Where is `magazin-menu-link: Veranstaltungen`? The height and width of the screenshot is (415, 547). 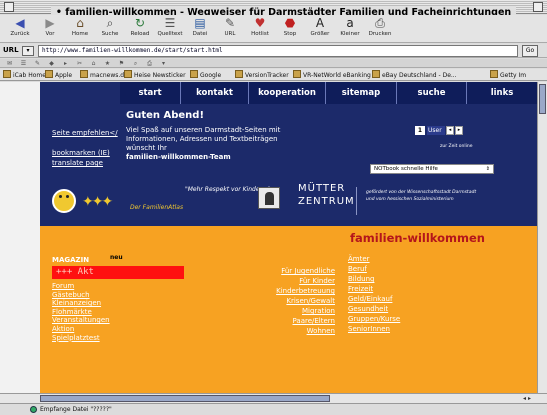 magazin-menu-link: Veranstaltungen is located at coordinates (102, 320).